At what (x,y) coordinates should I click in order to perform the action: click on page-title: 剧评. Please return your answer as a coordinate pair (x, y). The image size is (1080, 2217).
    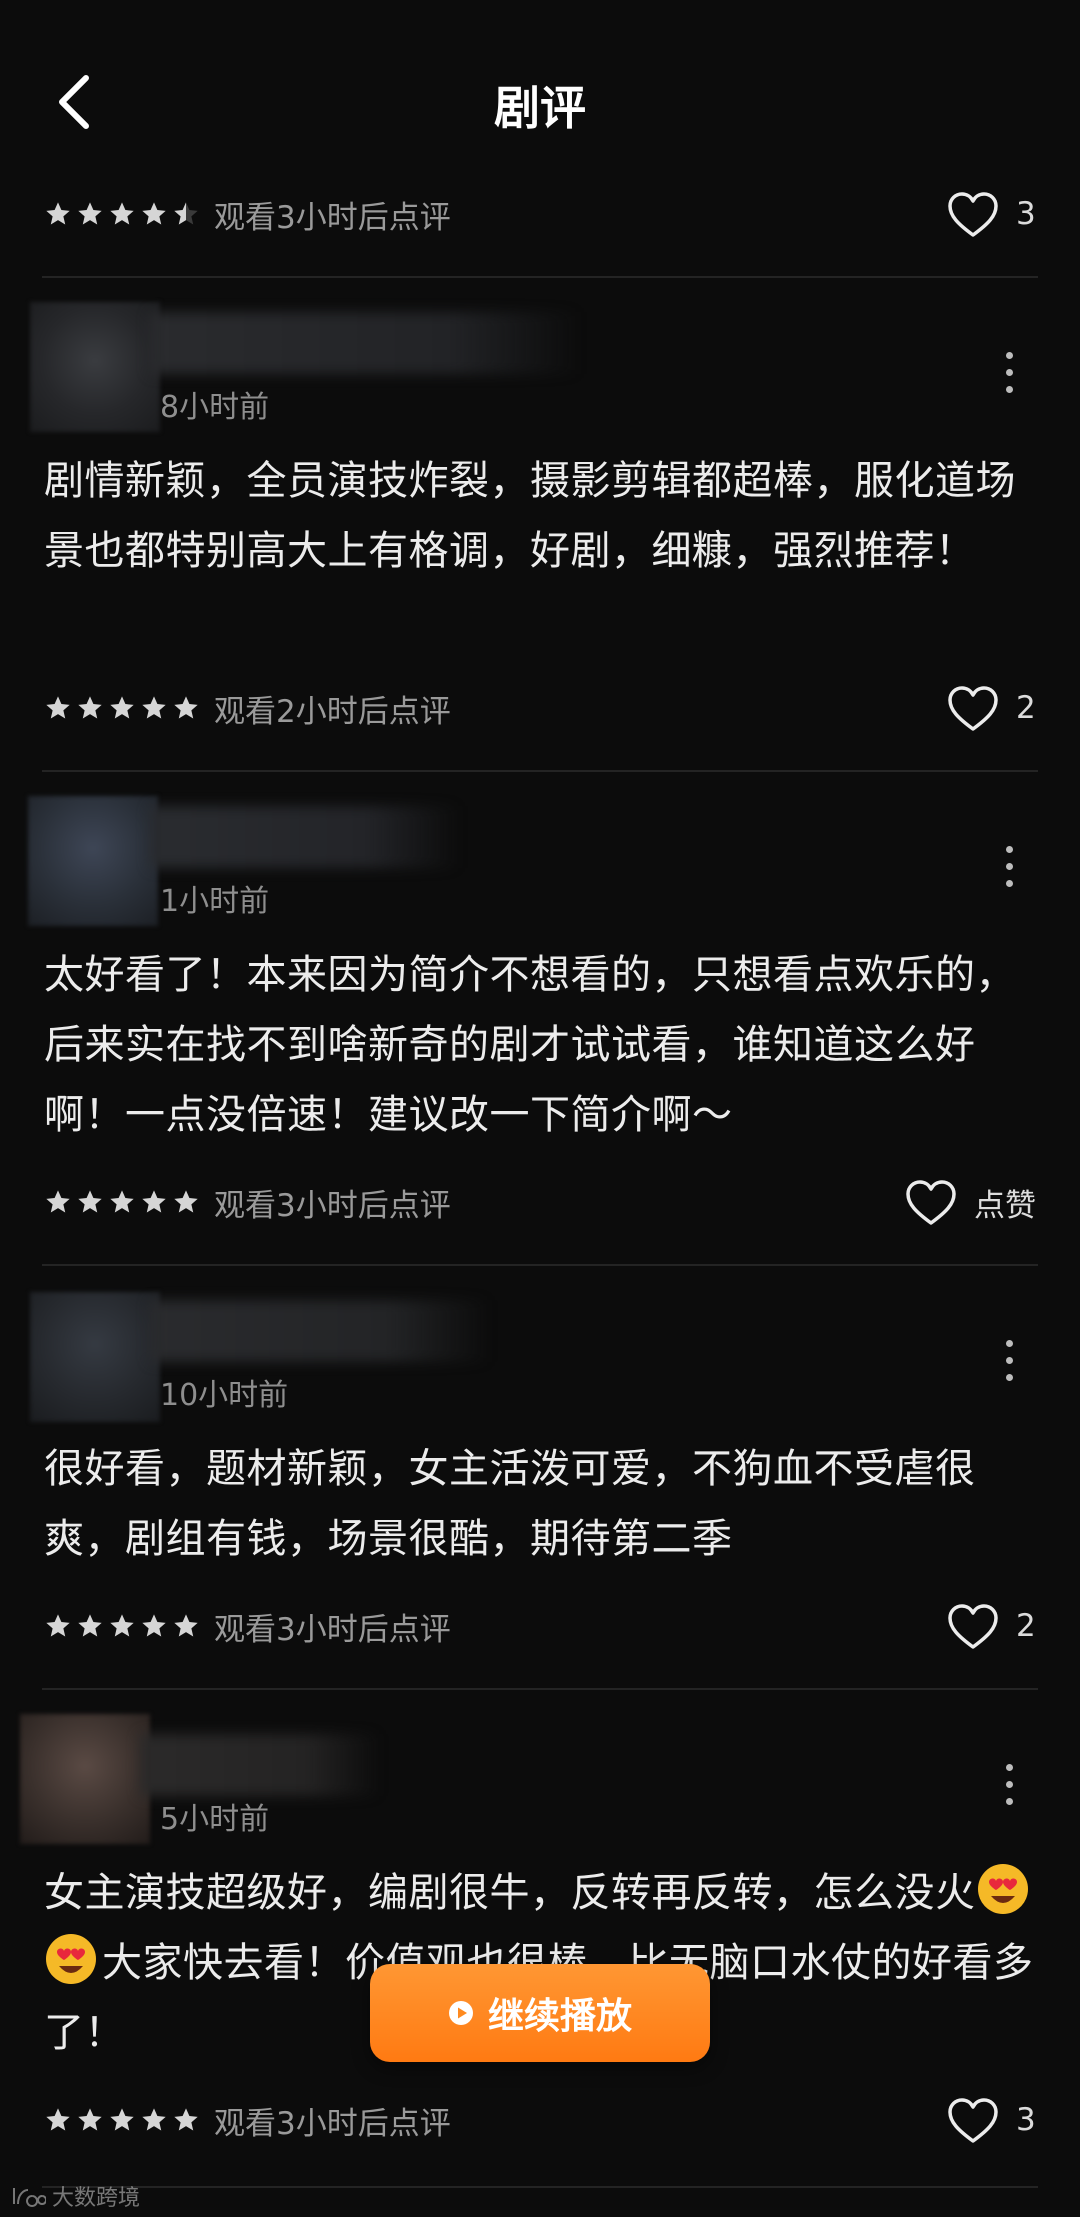
    Looking at the image, I should click on (540, 108).